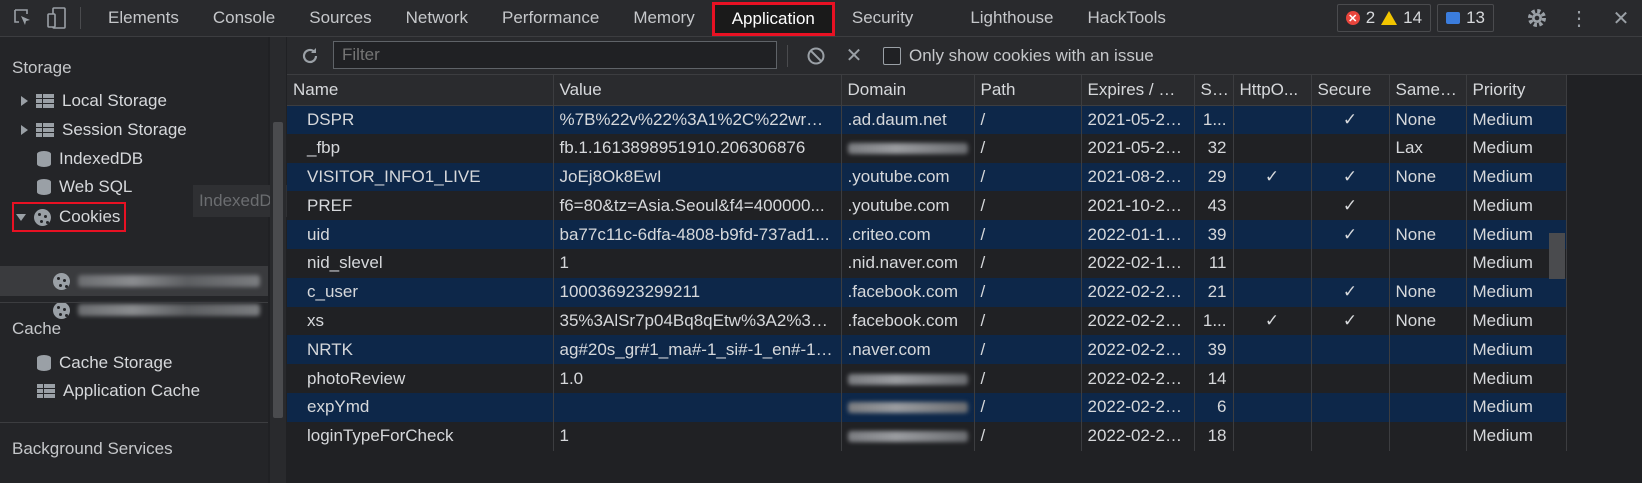  I want to click on tab-performance: Performance, so click(550, 18).